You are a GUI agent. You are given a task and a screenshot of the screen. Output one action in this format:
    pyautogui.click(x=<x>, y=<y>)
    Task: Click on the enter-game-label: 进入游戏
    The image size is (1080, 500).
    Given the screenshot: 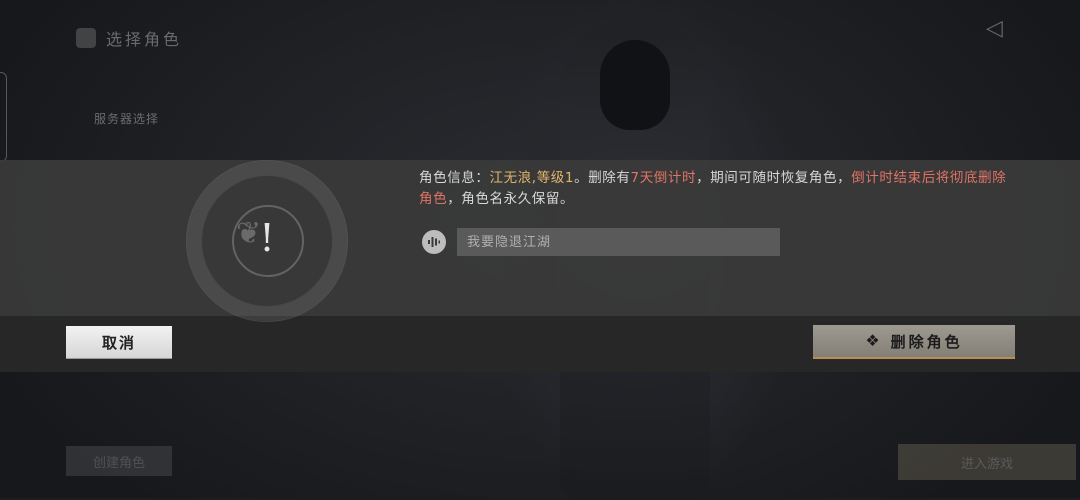 What is the action you would take?
    pyautogui.click(x=986, y=464)
    